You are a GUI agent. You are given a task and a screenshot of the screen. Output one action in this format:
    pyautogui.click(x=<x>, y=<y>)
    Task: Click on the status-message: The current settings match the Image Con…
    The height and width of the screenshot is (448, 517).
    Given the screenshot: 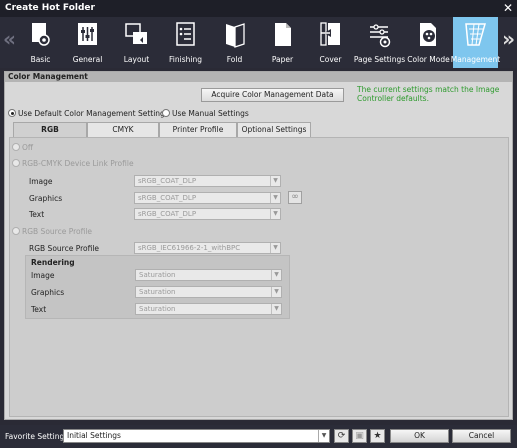 What is the action you would take?
    pyautogui.click(x=428, y=94)
    